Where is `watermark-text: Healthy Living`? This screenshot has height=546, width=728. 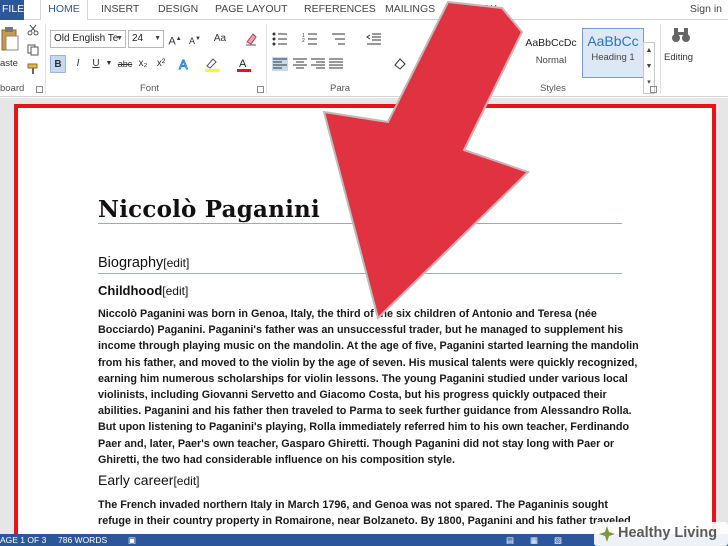 watermark-text: Healthy Living is located at coordinates (668, 533).